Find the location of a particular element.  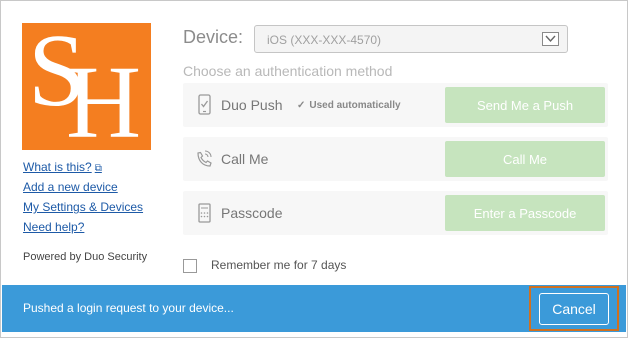

method-label: Call Me is located at coordinates (245, 159).